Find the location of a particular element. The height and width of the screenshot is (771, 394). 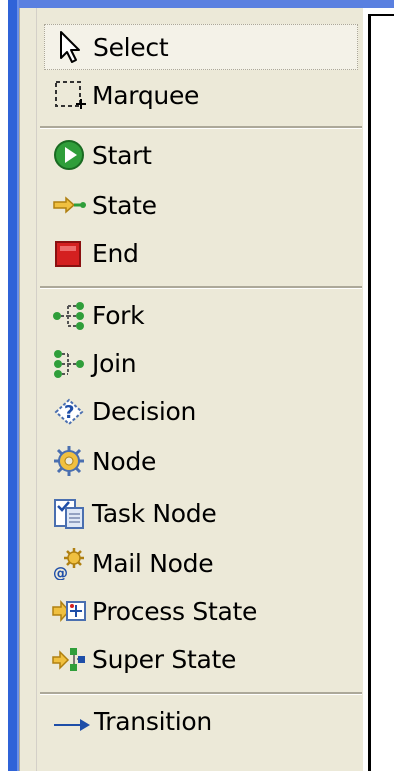

state-icon is located at coordinates (69, 205).